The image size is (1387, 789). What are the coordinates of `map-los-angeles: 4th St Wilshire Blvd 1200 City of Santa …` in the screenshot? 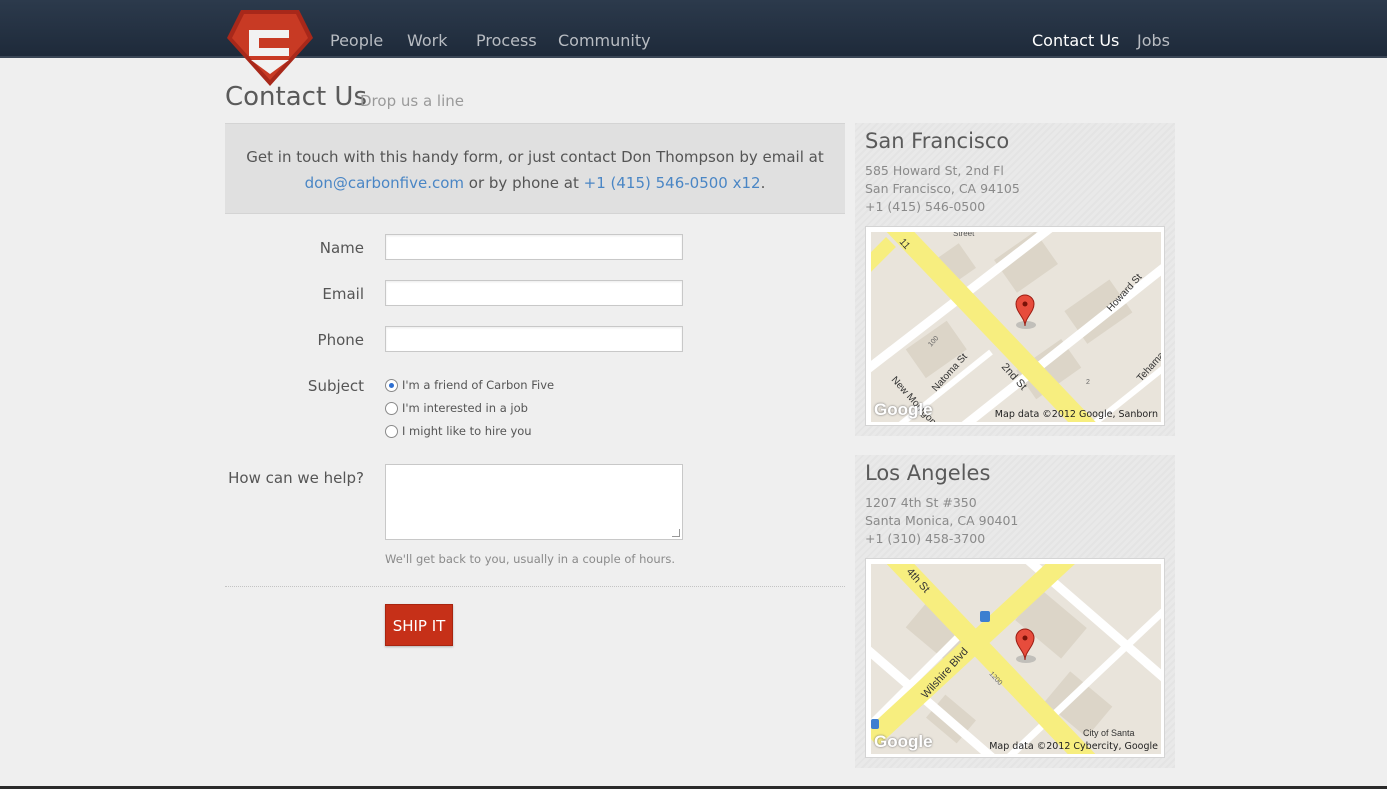 It's located at (1015, 658).